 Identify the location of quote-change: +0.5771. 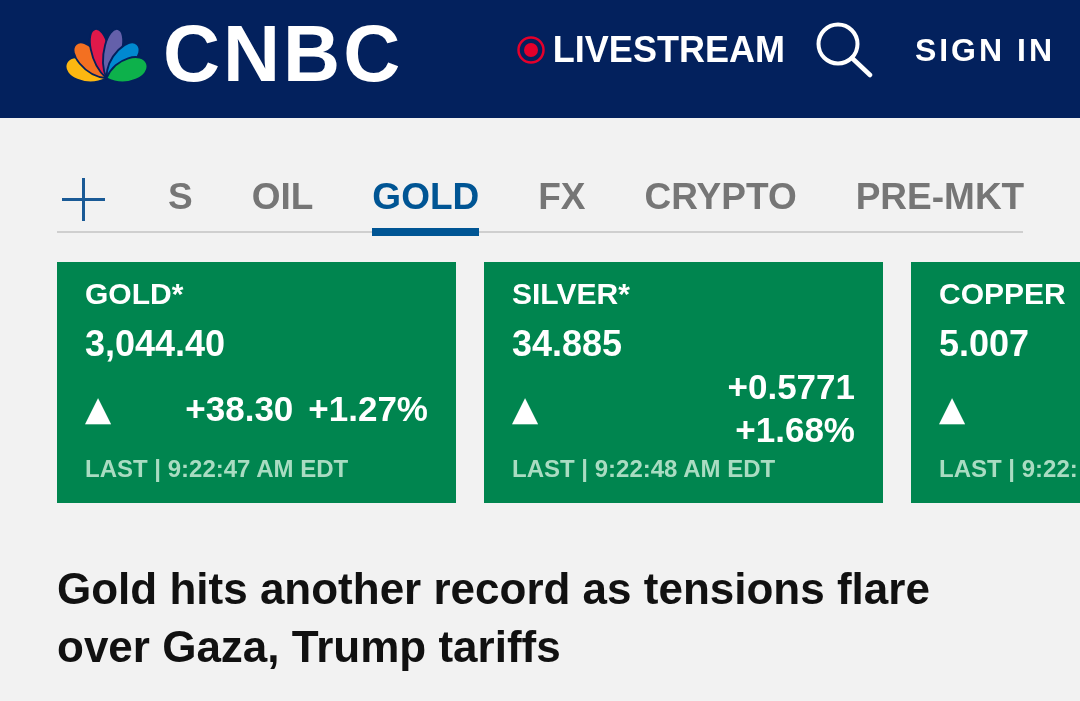
(791, 387).